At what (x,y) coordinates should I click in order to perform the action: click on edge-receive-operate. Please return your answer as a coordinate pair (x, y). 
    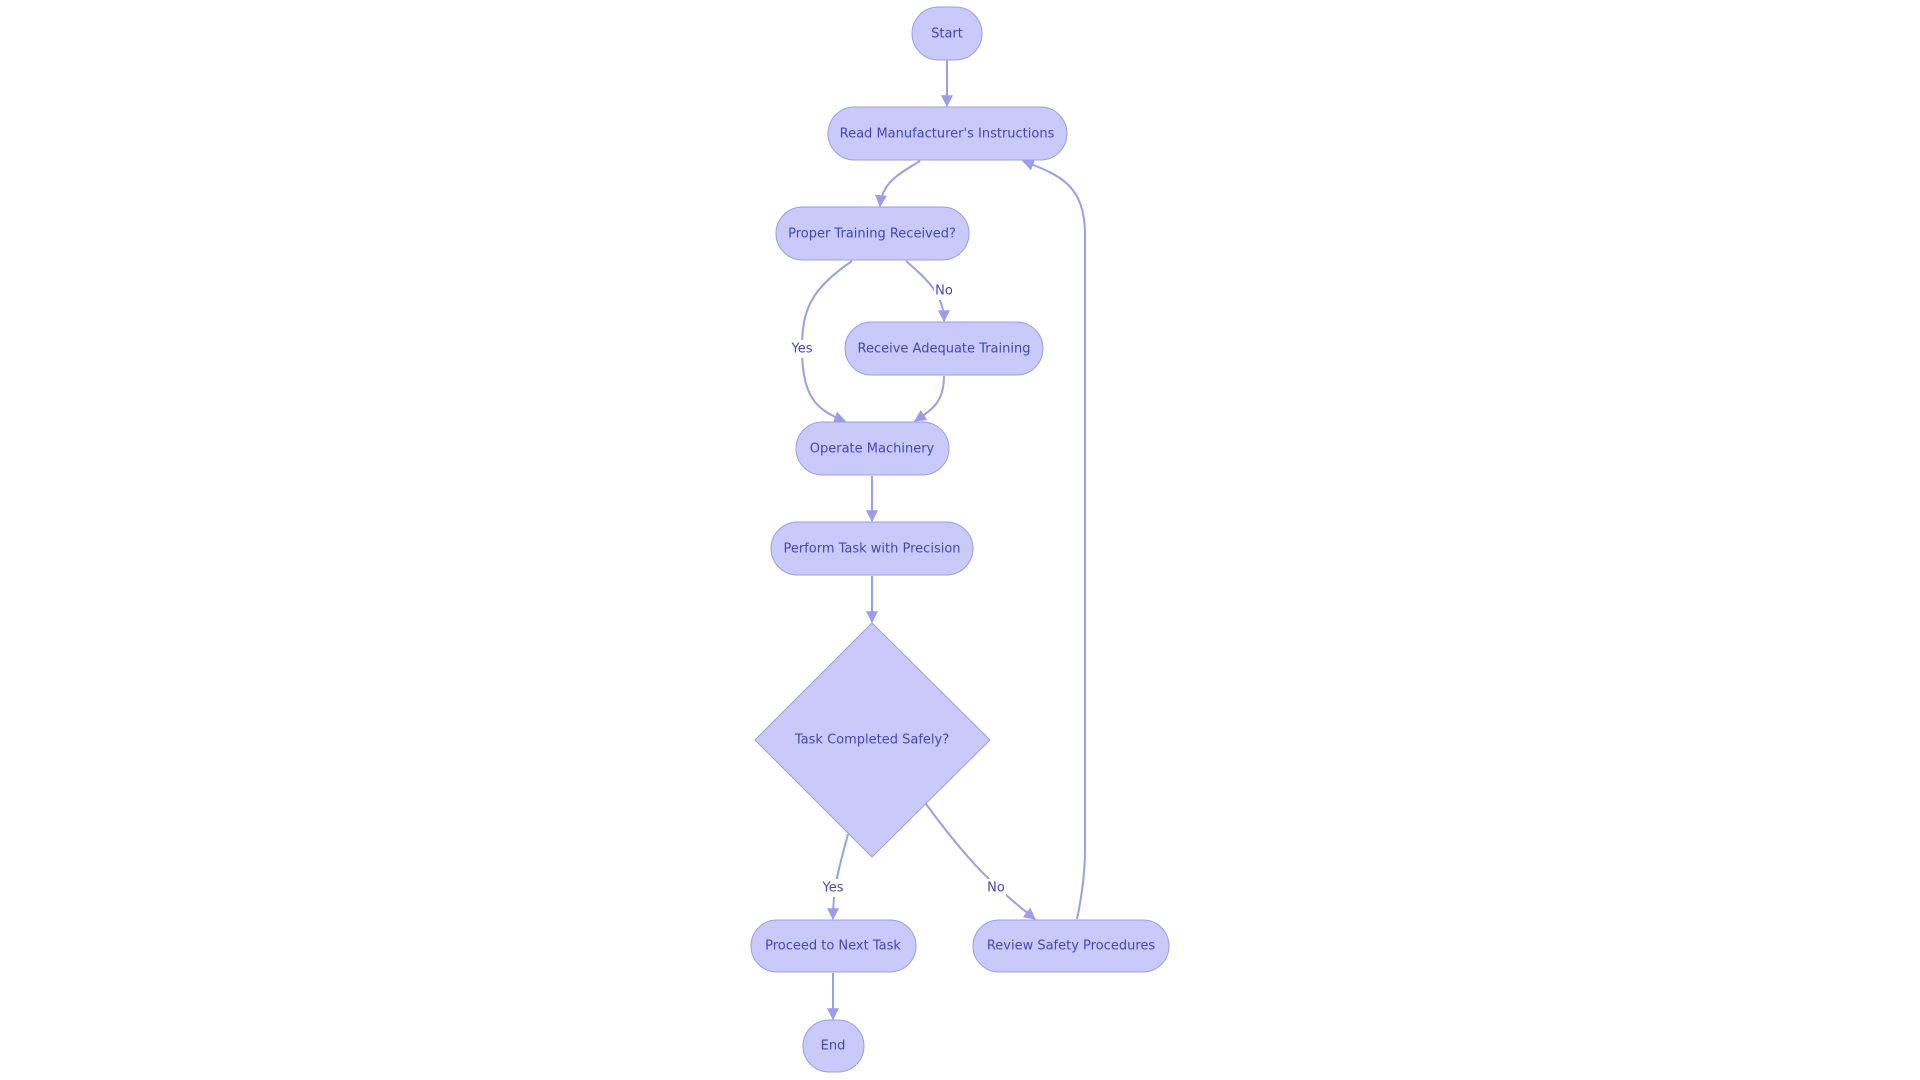
    Looking at the image, I should click on (929, 398).